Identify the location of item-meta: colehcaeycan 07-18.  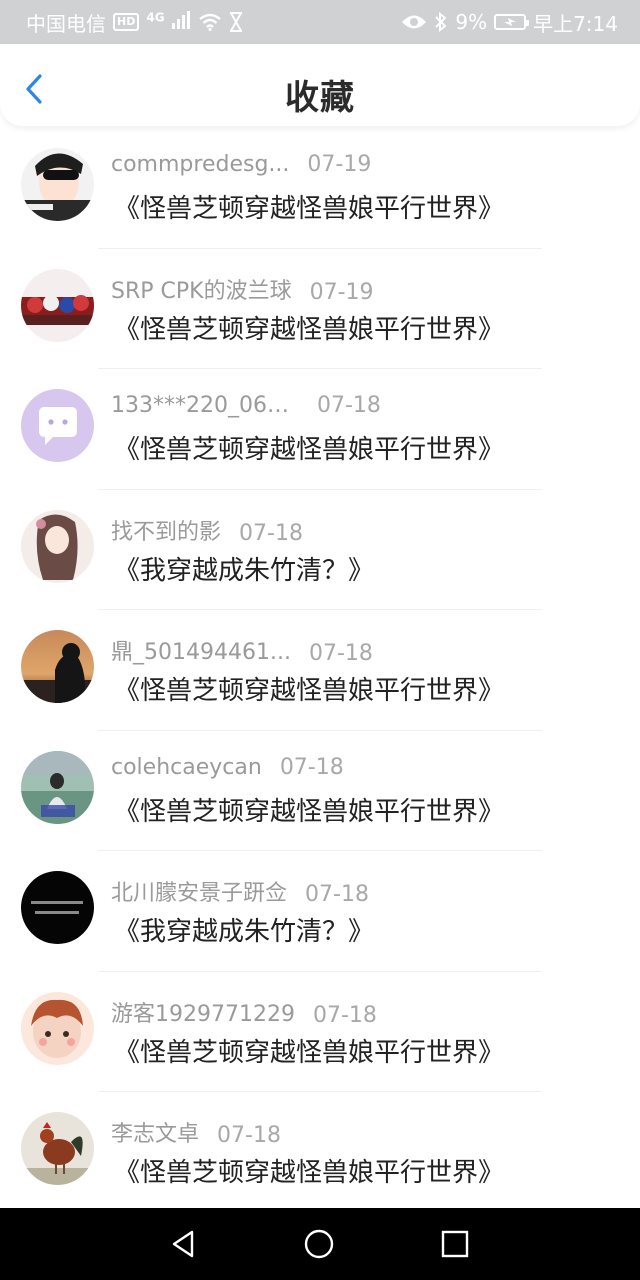
(227, 767).